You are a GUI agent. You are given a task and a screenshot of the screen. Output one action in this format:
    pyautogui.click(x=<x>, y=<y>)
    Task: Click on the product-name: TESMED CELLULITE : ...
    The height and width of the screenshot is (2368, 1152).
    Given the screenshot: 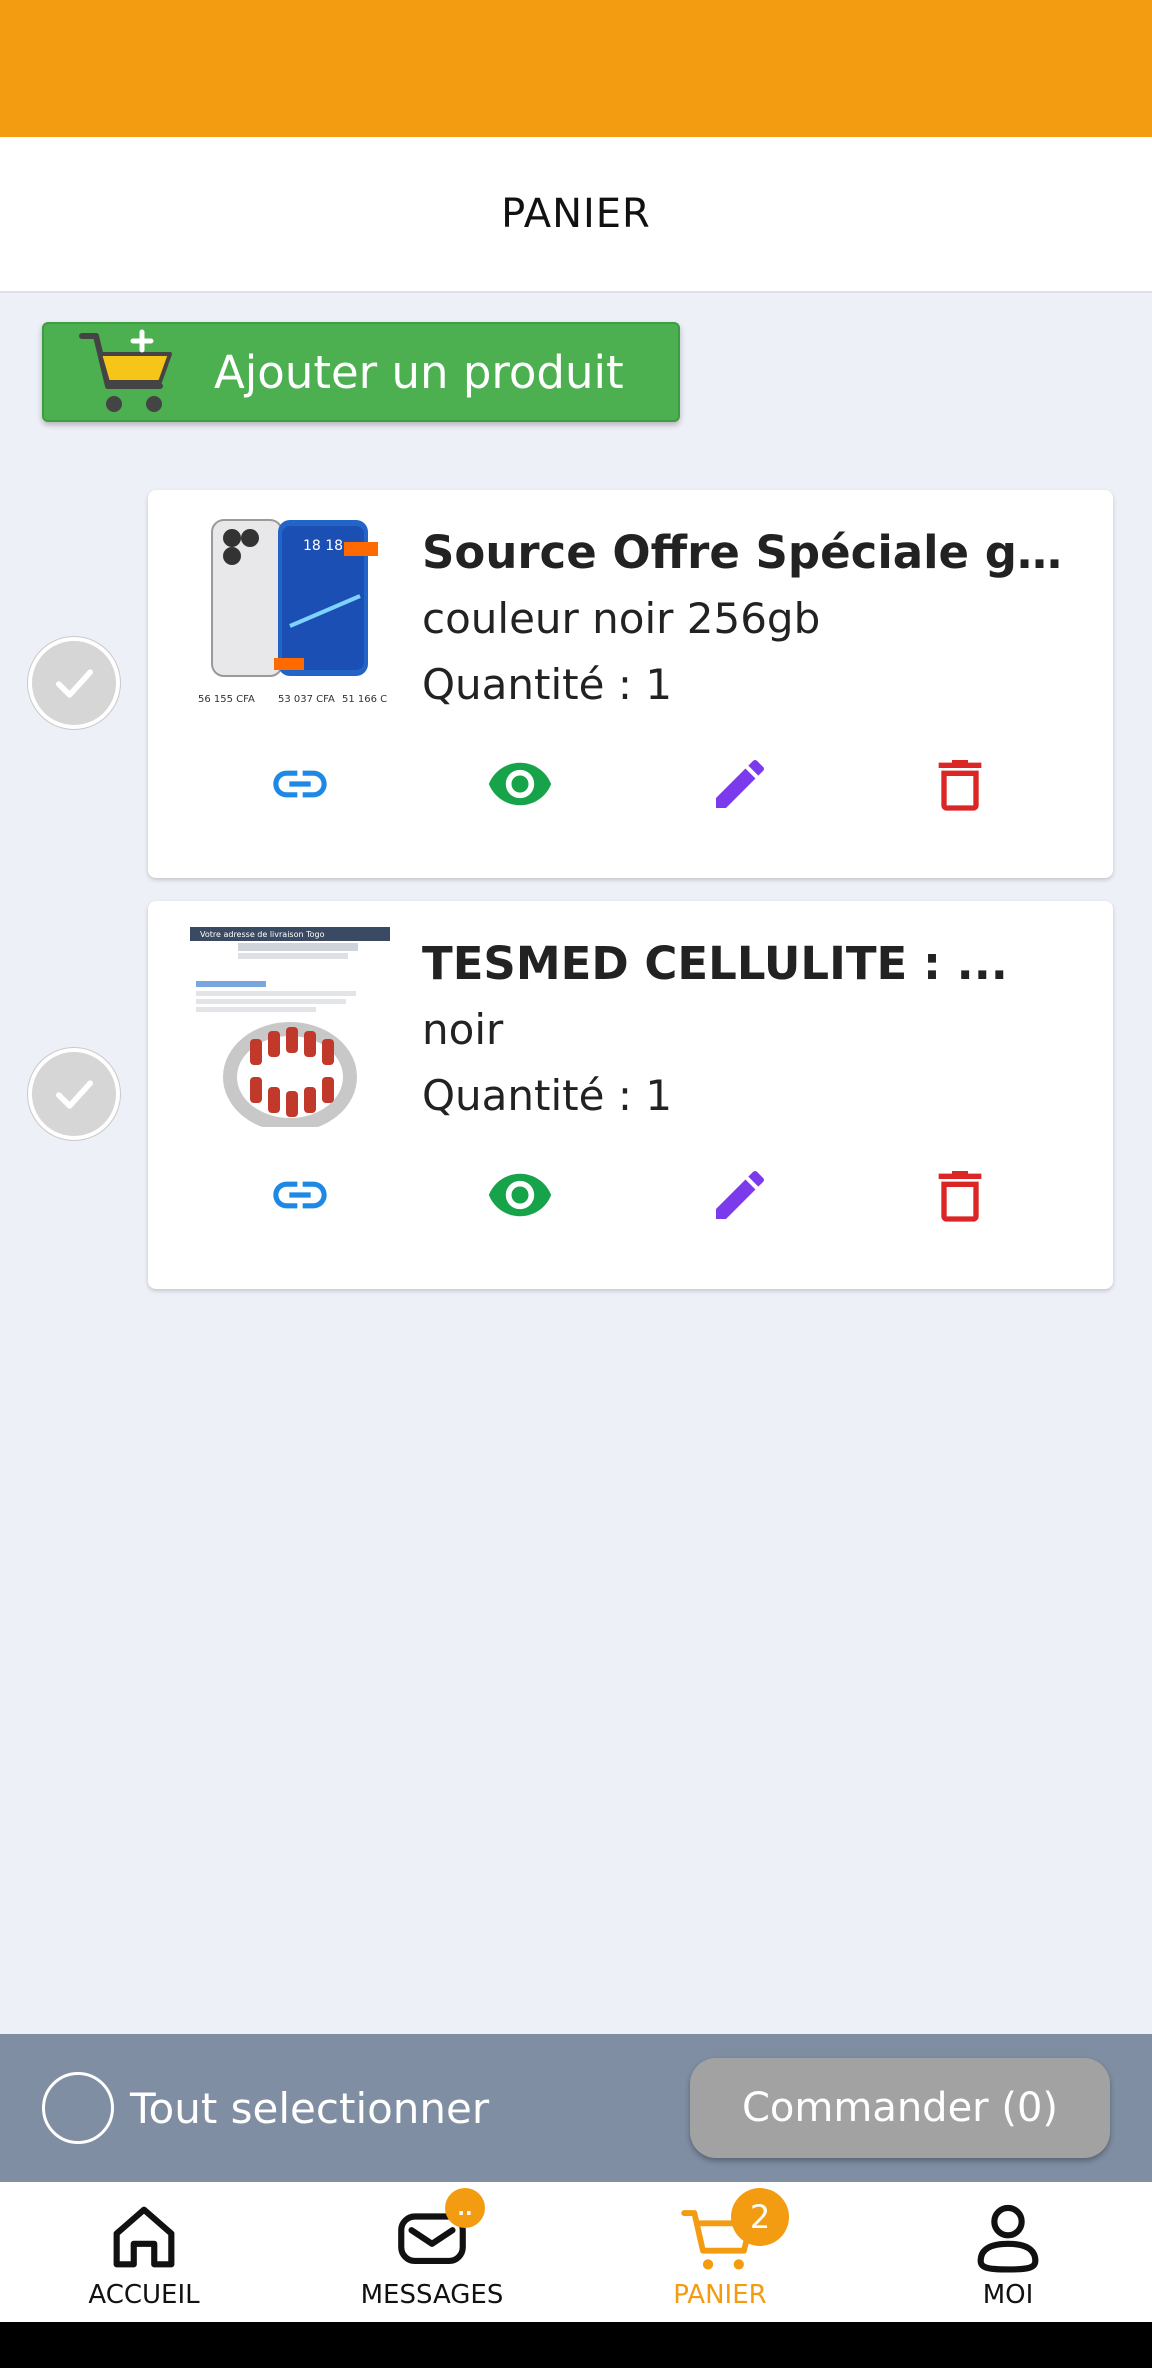 What is the action you would take?
    pyautogui.click(x=752, y=963)
    